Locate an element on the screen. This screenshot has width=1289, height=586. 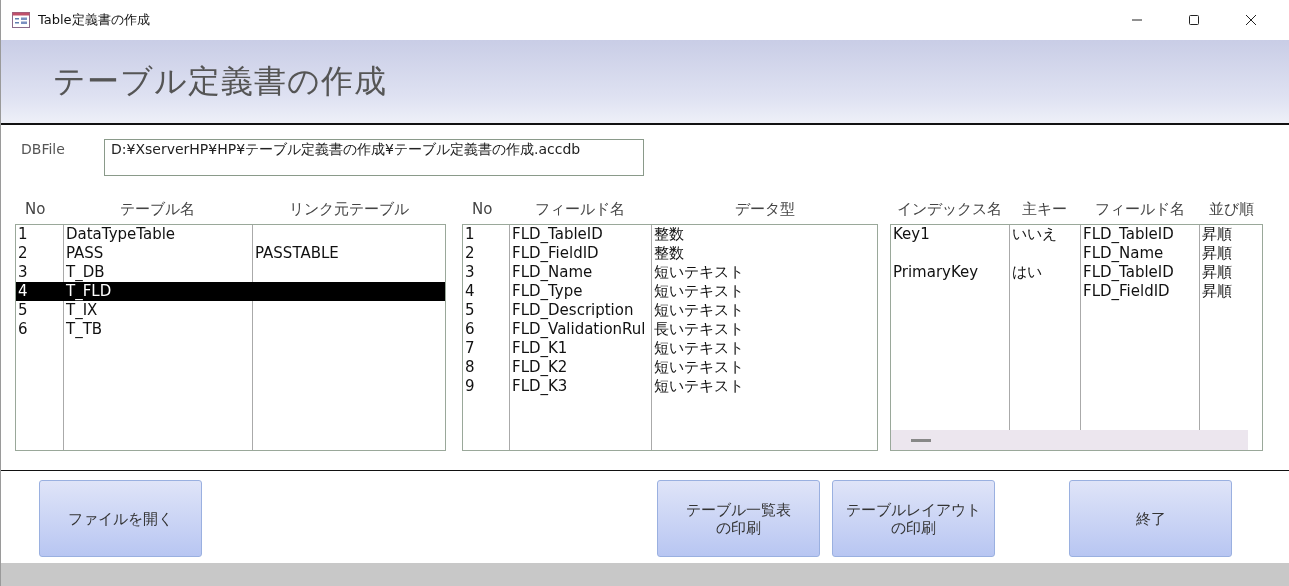
column-header: リンク元テーブル is located at coordinates (349, 209).